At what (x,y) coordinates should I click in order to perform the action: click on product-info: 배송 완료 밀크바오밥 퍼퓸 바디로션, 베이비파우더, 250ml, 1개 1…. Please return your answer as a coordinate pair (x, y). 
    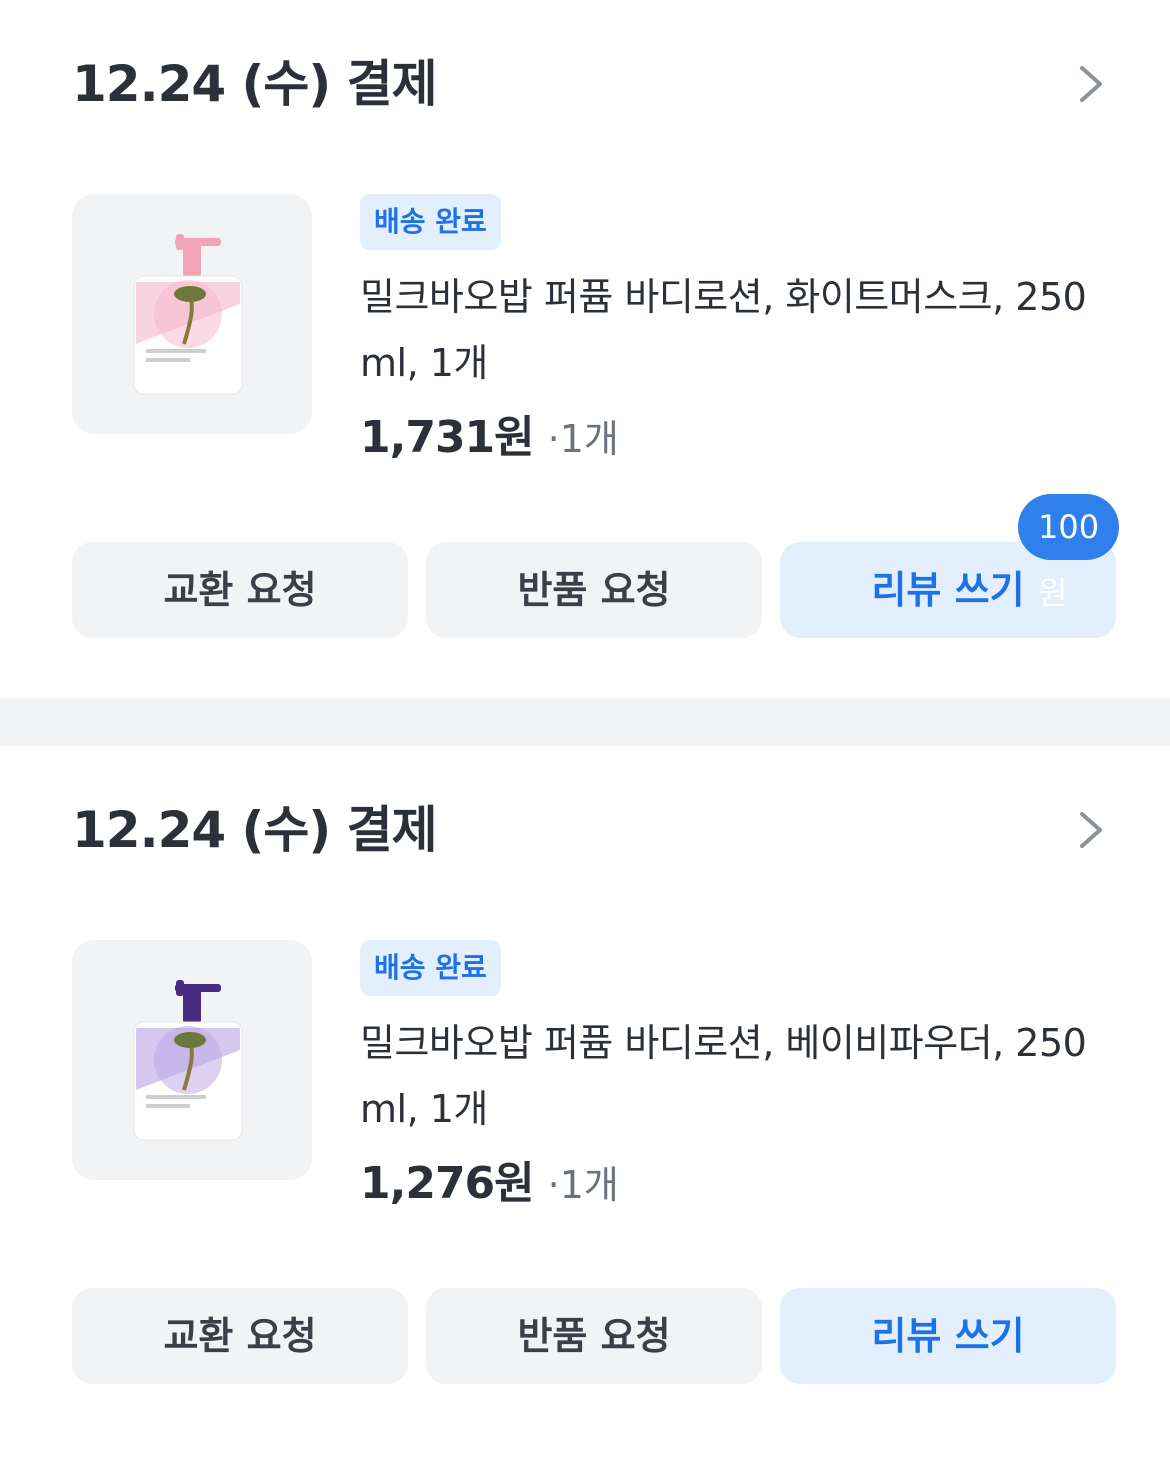
    Looking at the image, I should click on (740, 1078).